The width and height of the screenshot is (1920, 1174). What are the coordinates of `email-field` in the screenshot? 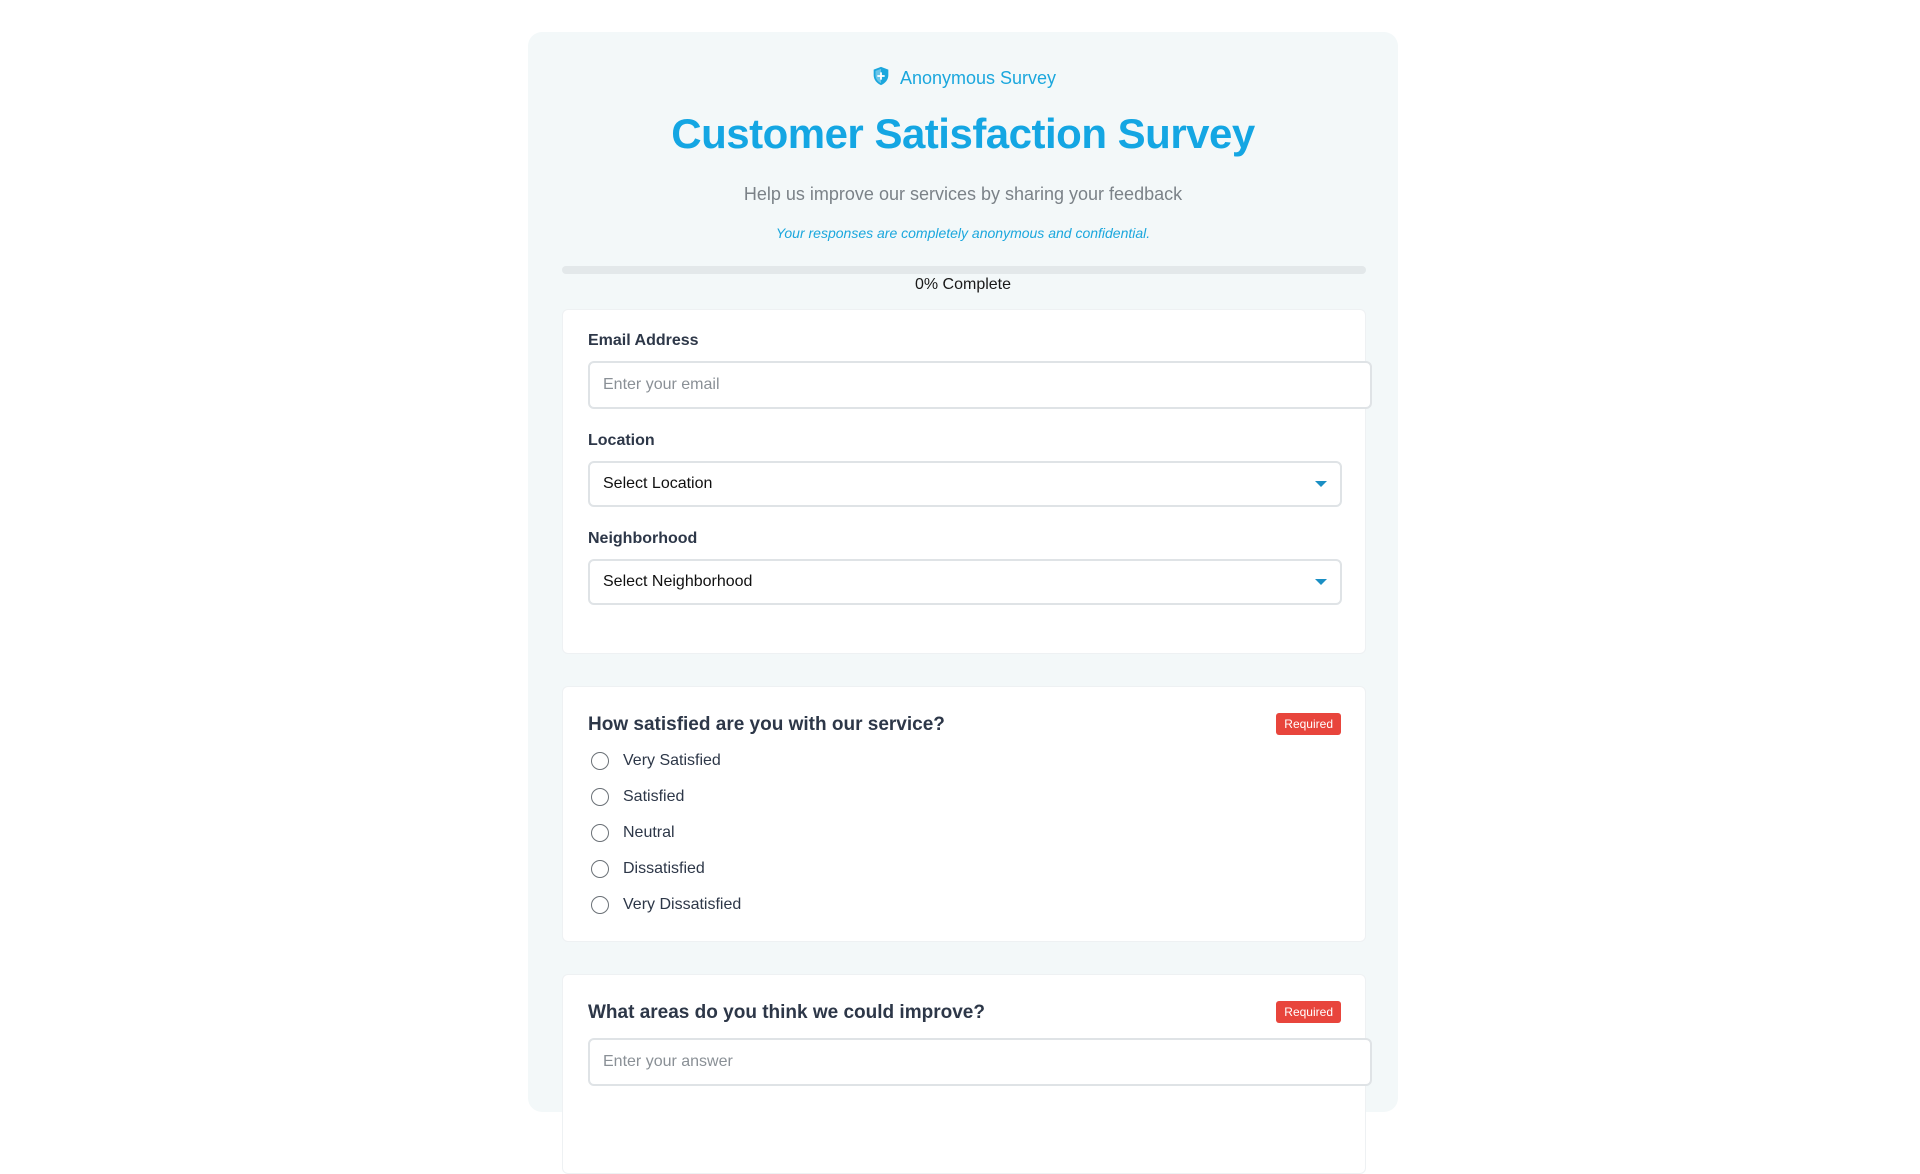 It's located at (980, 385).